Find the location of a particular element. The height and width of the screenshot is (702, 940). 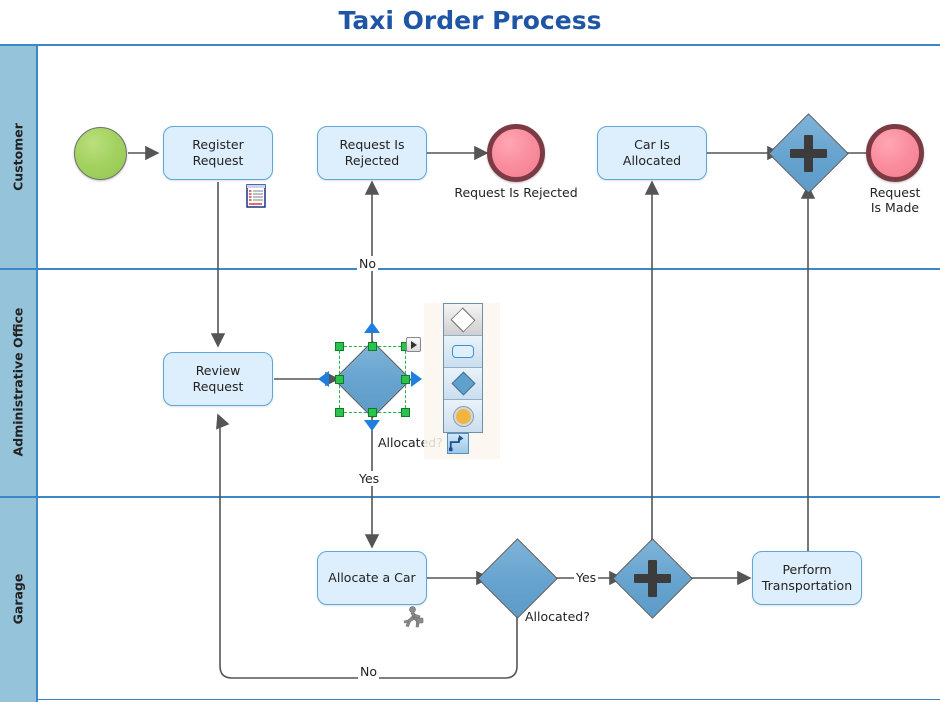

lane-label-administrative-office: Administrative Office is located at coordinates (18, 382).